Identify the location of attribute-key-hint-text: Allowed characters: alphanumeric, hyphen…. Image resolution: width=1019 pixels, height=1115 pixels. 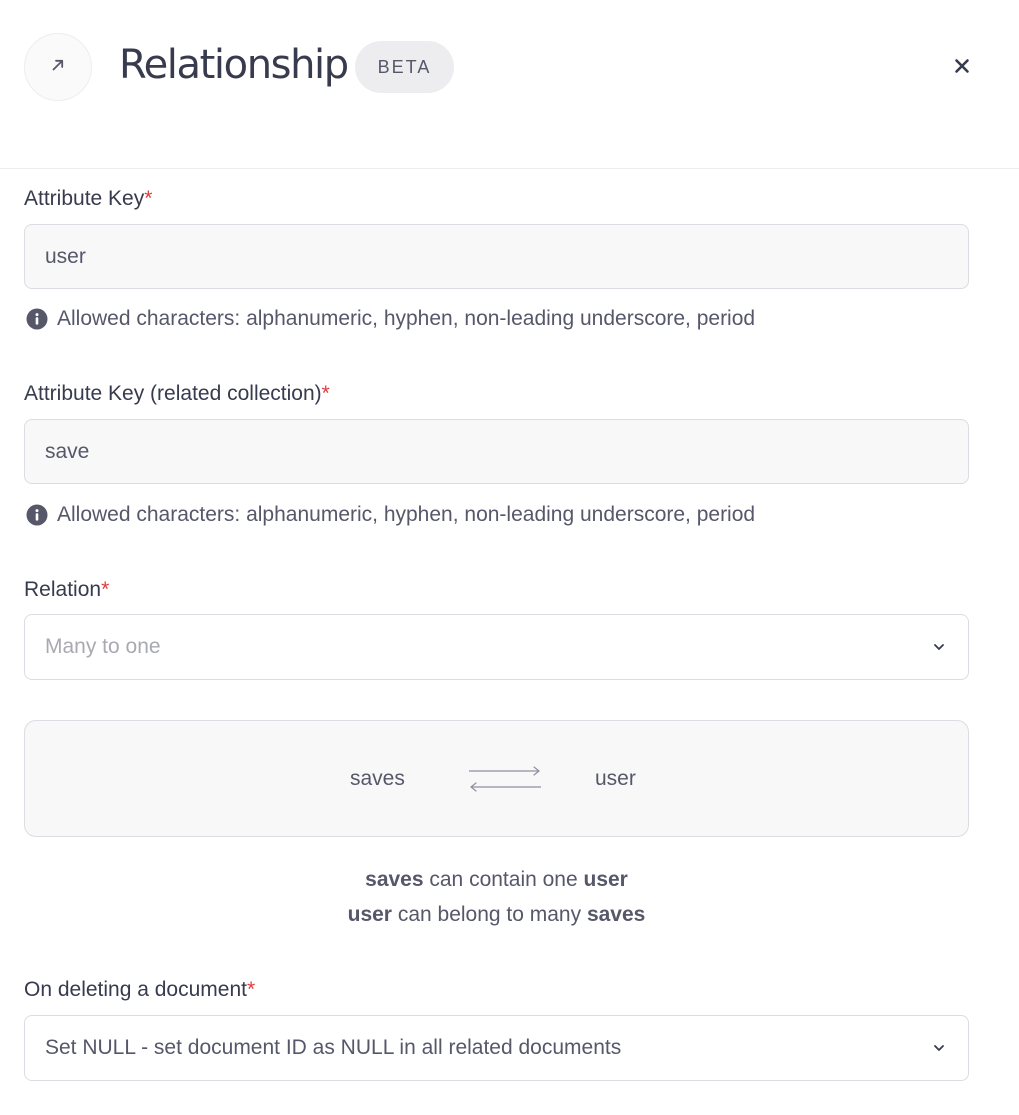
(406, 318).